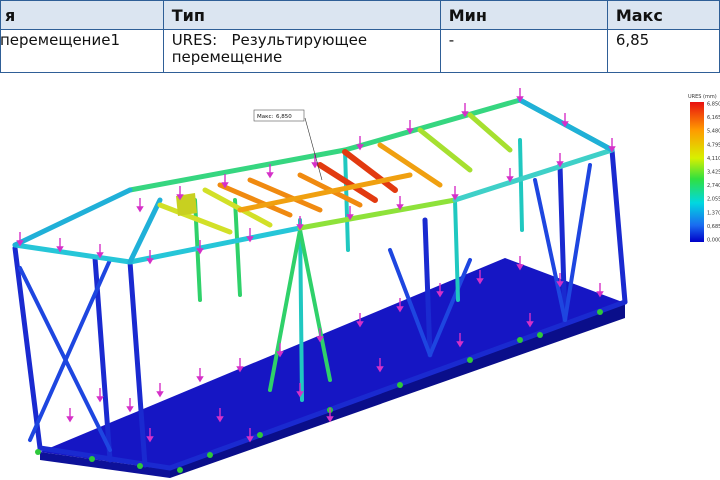 Image resolution: width=720 pixels, height=480 pixels. What do you see at coordinates (301, 15) in the screenshot?
I see `header-type: Тип` at bounding box center [301, 15].